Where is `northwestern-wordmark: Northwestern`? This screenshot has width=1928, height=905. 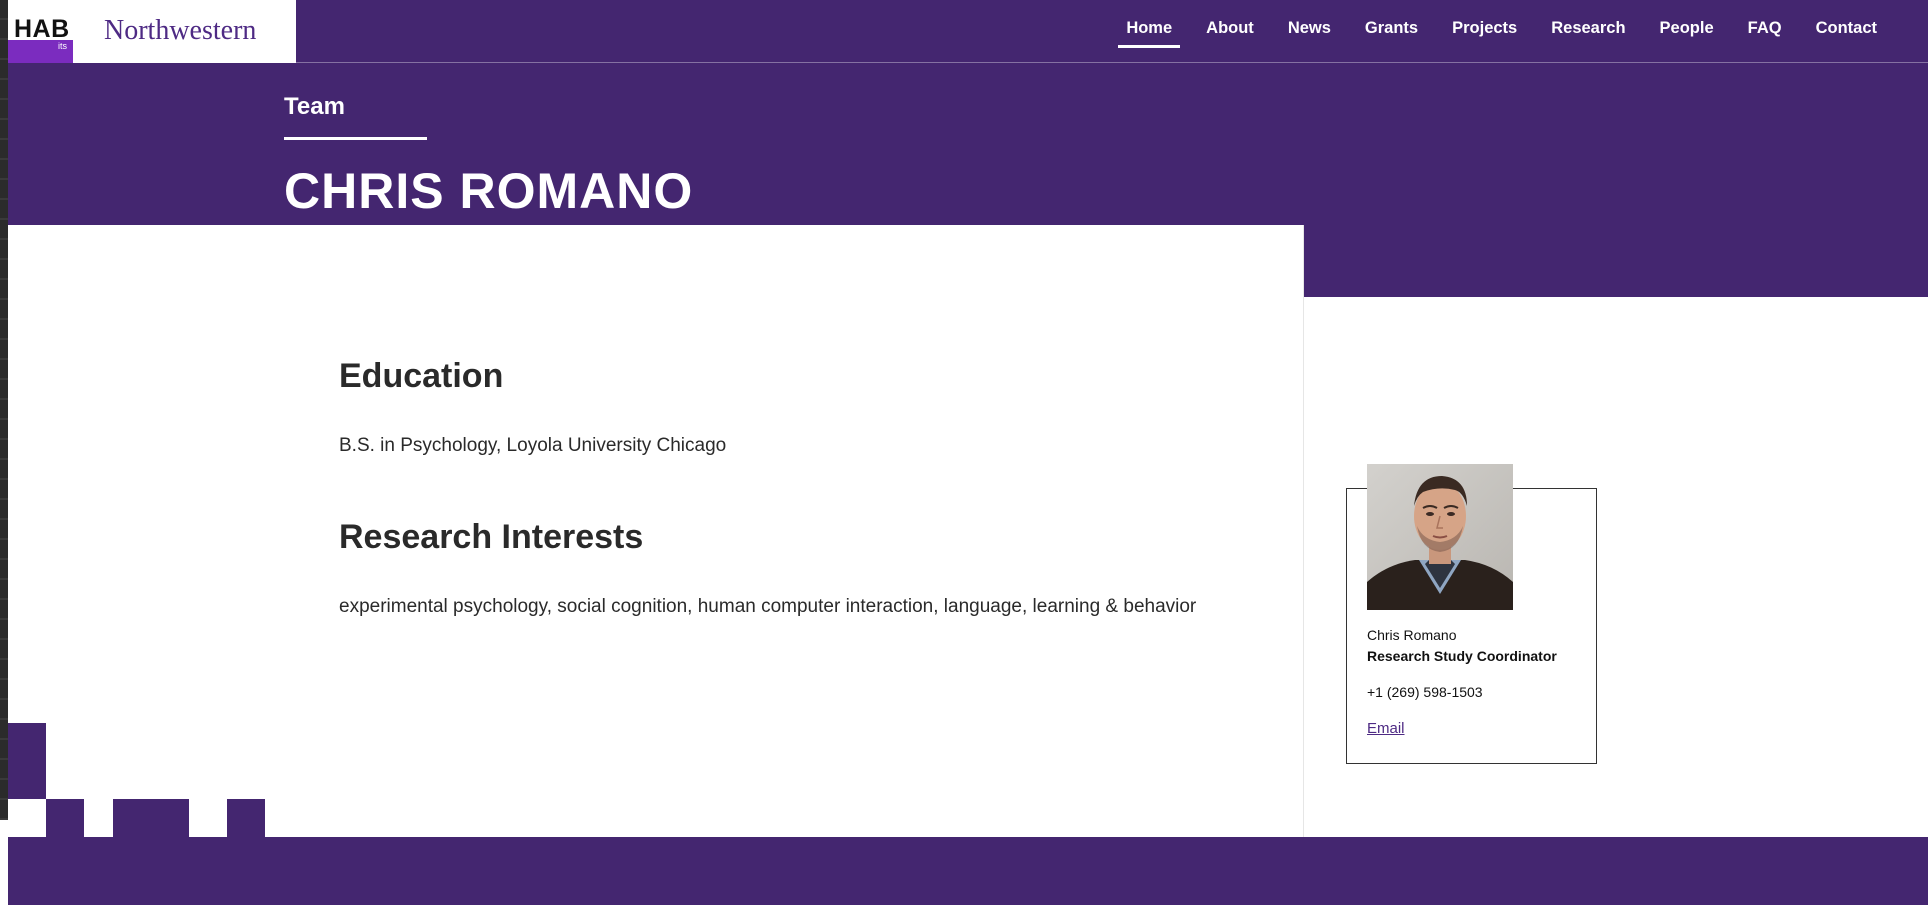 northwestern-wordmark: Northwestern is located at coordinates (180, 30).